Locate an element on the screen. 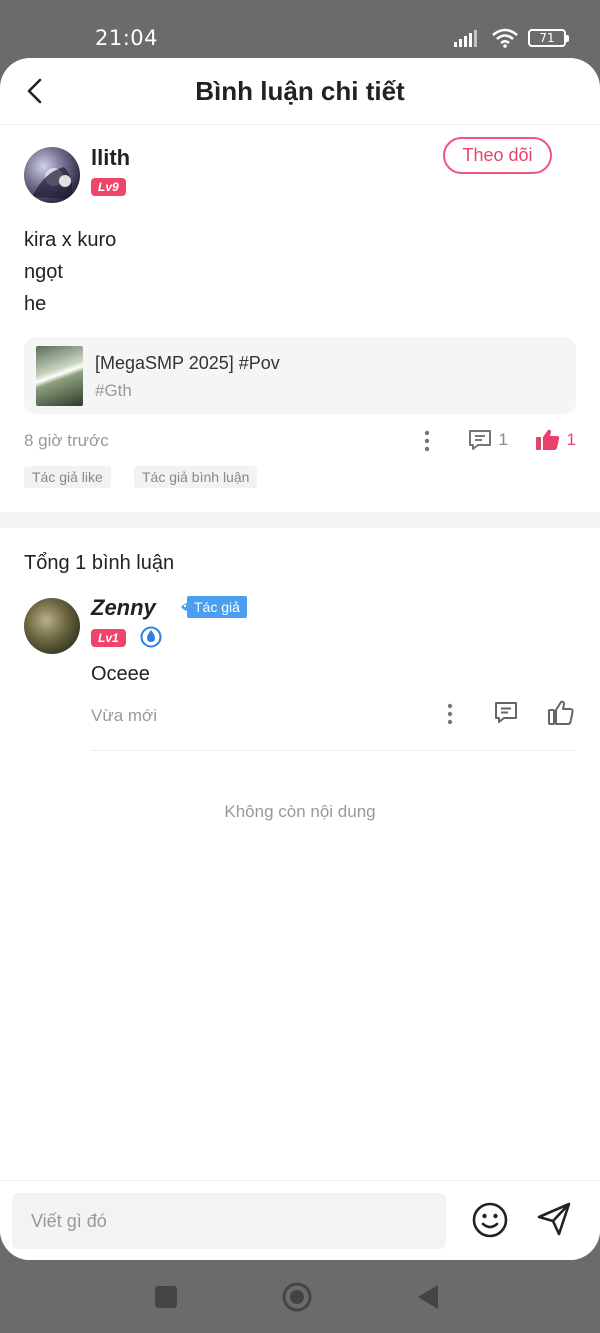  end-of-content: Không còn nội dung is located at coordinates (300, 811).